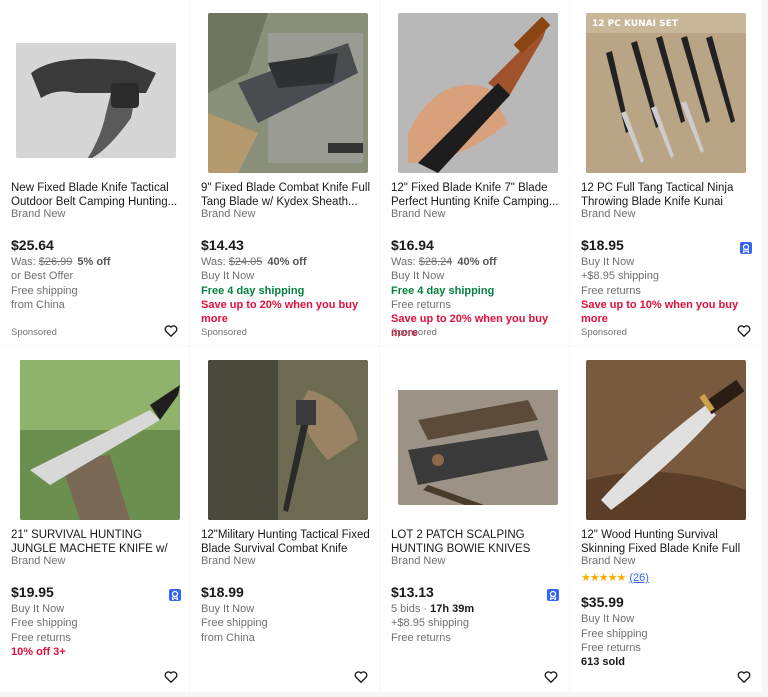 The height and width of the screenshot is (697, 768). I want to click on was-price: $24.05, so click(245, 262).